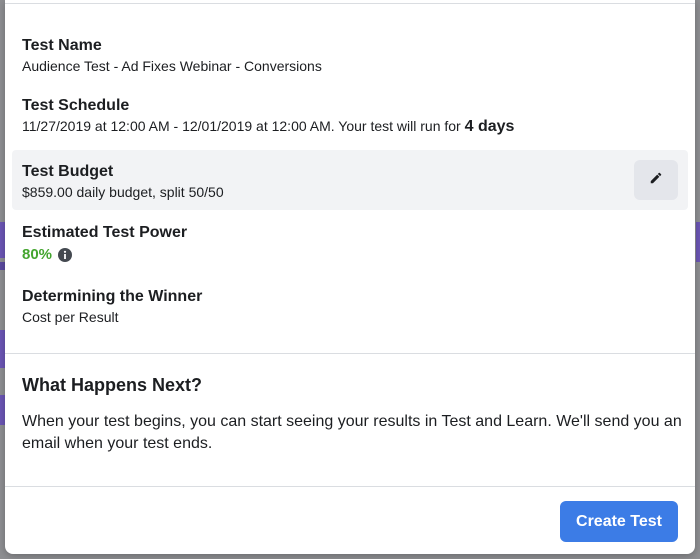 The height and width of the screenshot is (559, 700). Describe the element at coordinates (350, 3) in the screenshot. I see `header-divider` at that location.